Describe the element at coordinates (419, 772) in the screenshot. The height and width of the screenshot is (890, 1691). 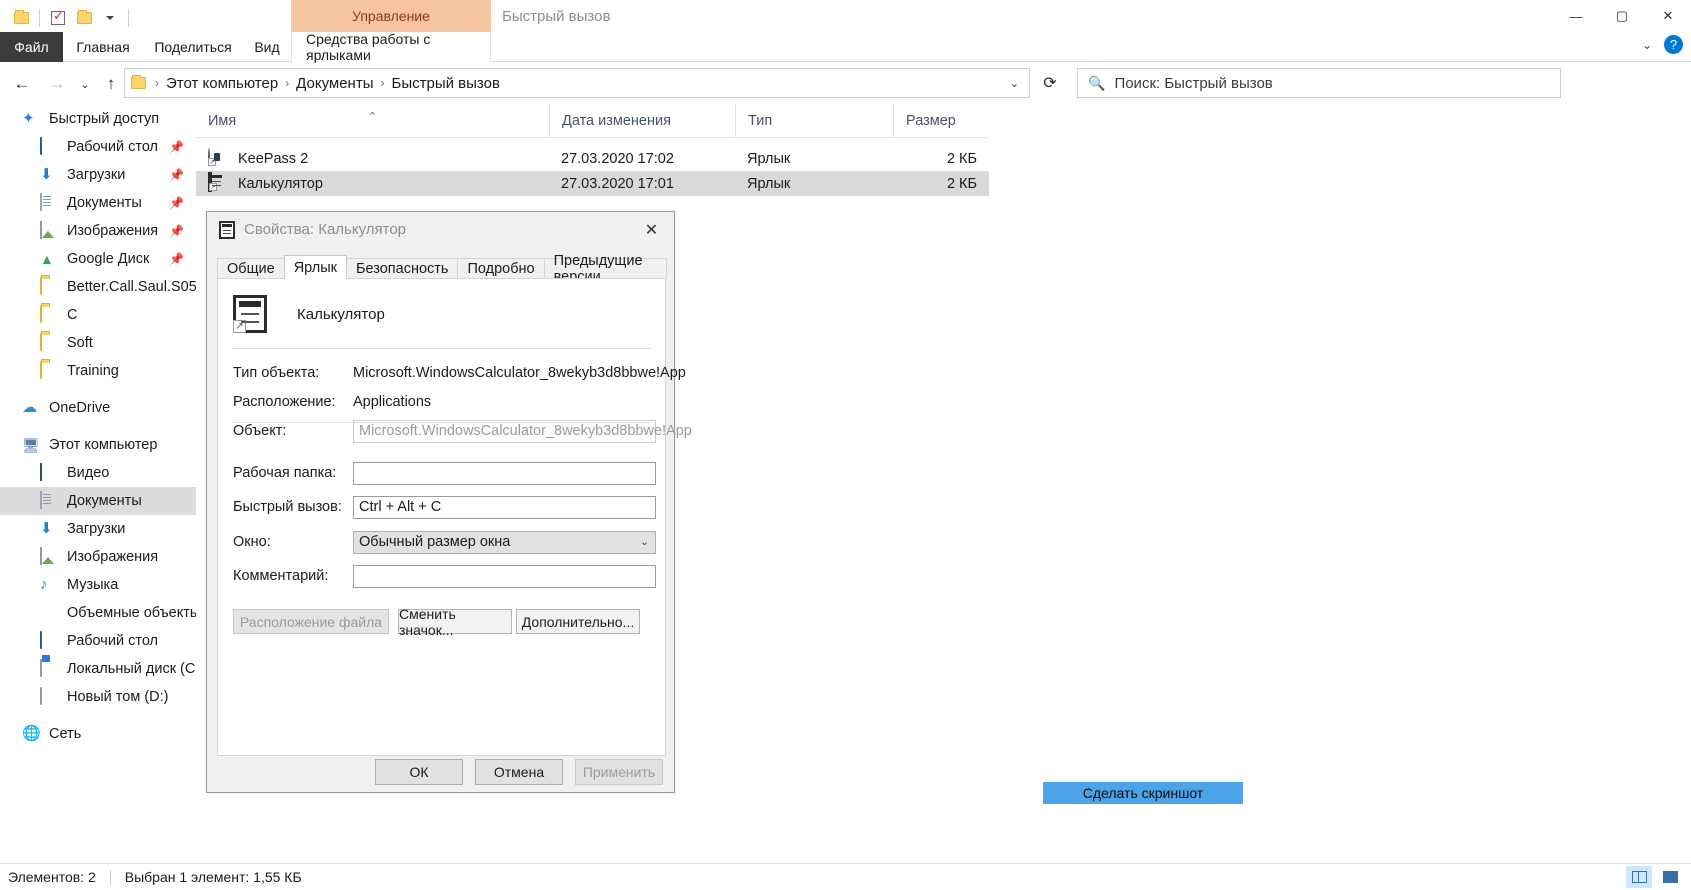
I see `footer-button-0: ОК` at that location.